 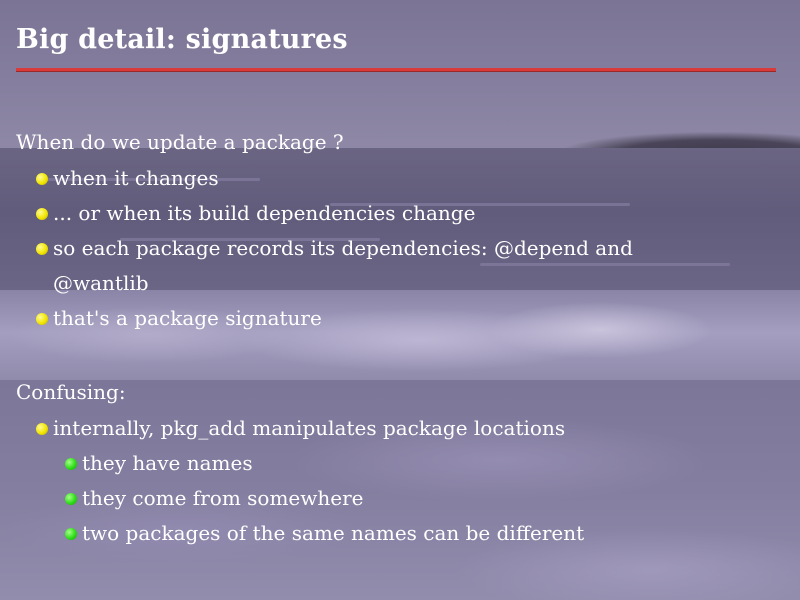 I want to click on list-item-text: when it changes, so click(x=136, y=178).